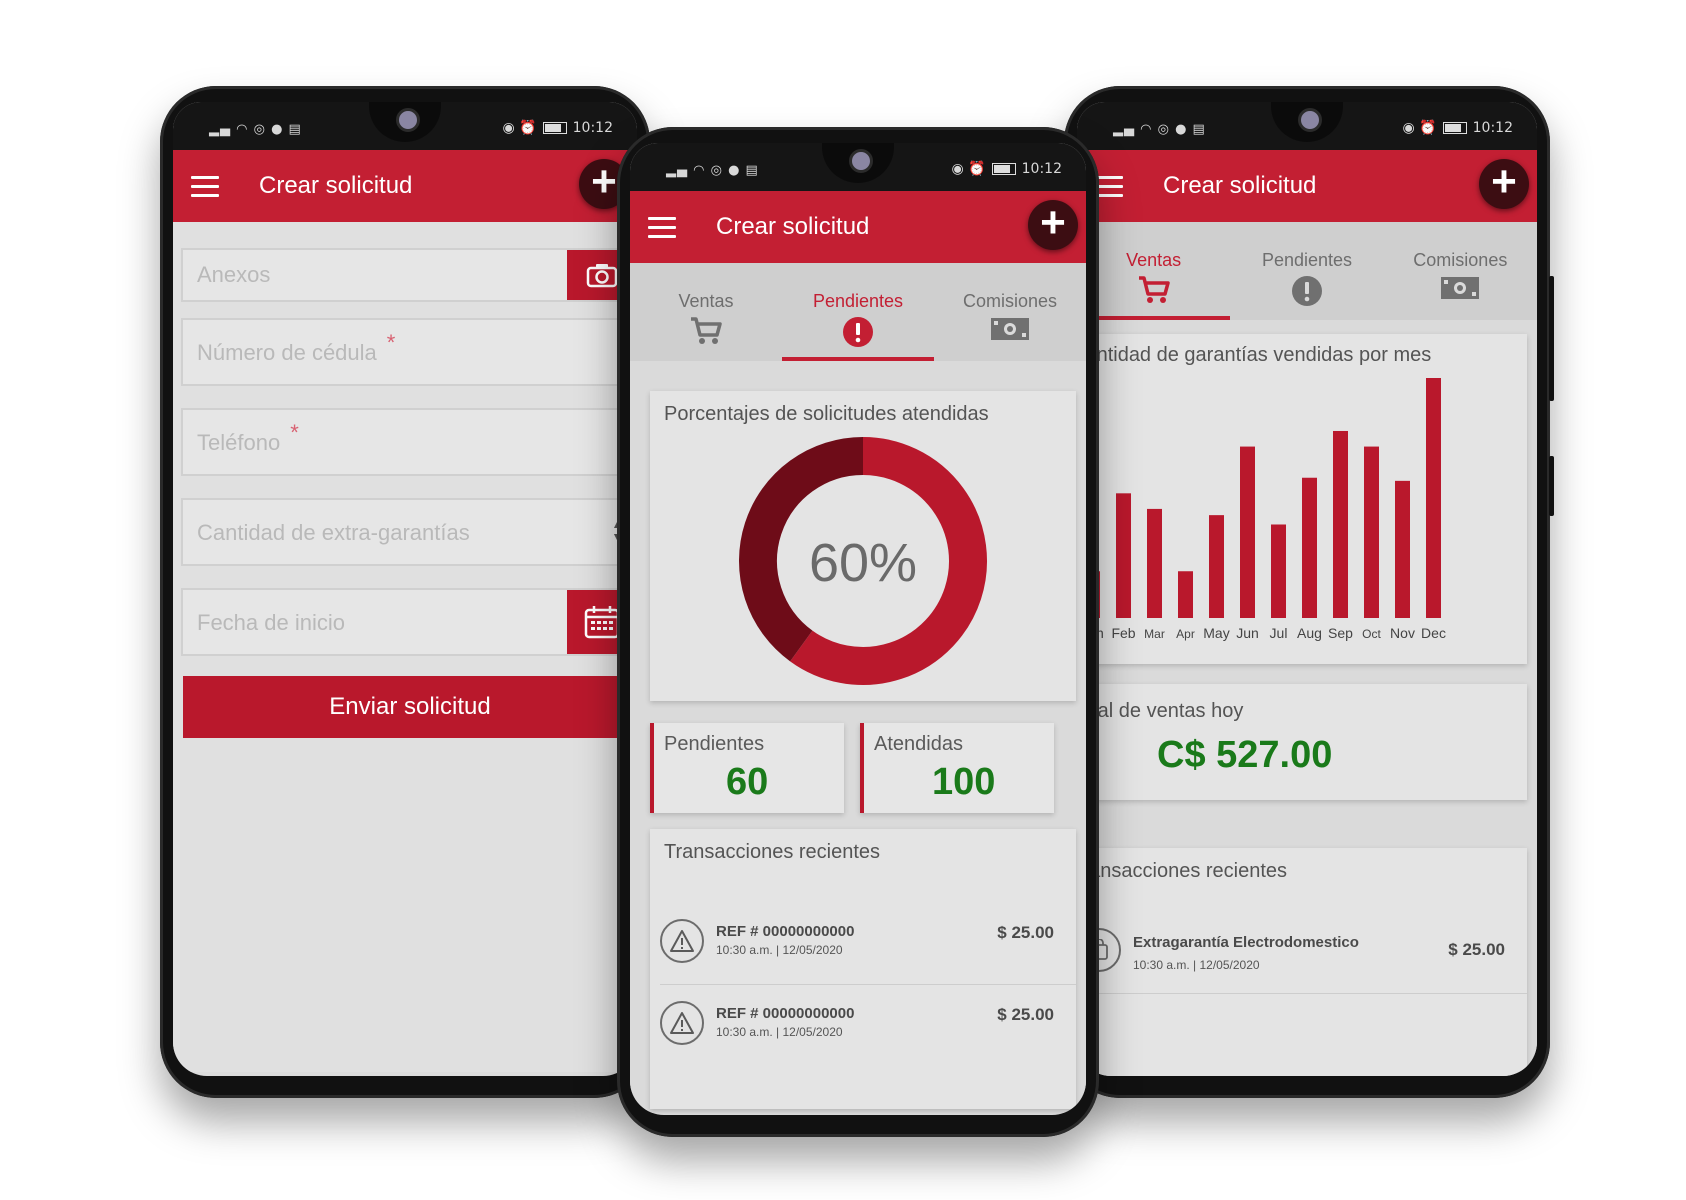 The width and height of the screenshot is (1686, 1200). What do you see at coordinates (826, 414) in the screenshot?
I see `donut-chart-title: Porcentajes de solicitudes atendidas` at bounding box center [826, 414].